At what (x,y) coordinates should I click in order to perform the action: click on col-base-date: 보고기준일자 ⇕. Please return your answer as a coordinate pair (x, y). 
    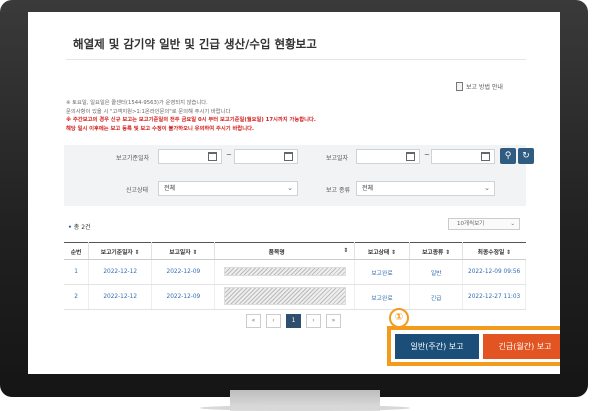
    Looking at the image, I should click on (120, 251).